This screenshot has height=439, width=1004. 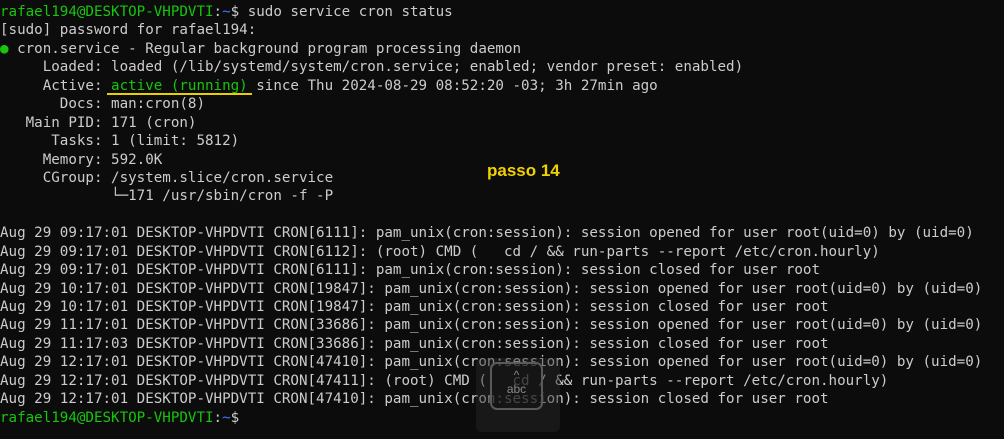 What do you see at coordinates (235, 417) in the screenshot?
I see `terminal-text: $` at bounding box center [235, 417].